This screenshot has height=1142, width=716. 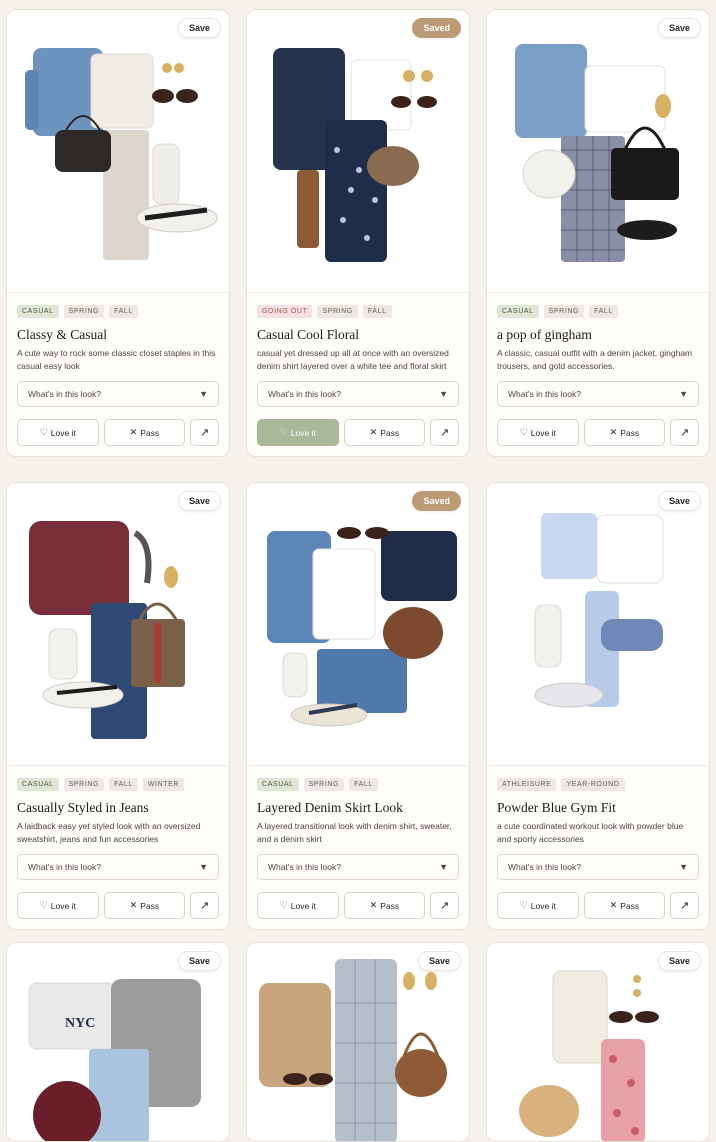 I want to click on outfit-card: Save, so click(x=358, y=1042).